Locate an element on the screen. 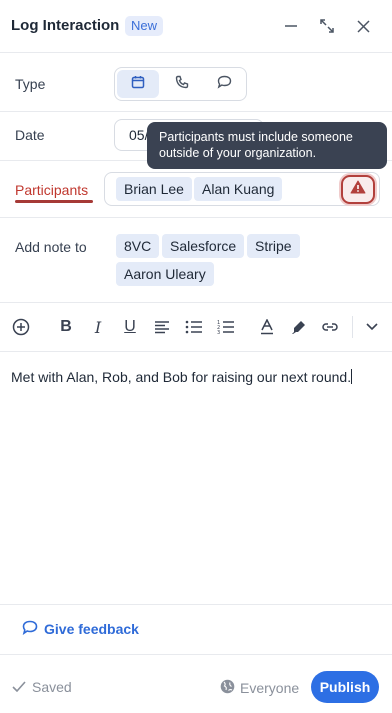  add-note-to-label: Add note to is located at coordinates (51, 247).